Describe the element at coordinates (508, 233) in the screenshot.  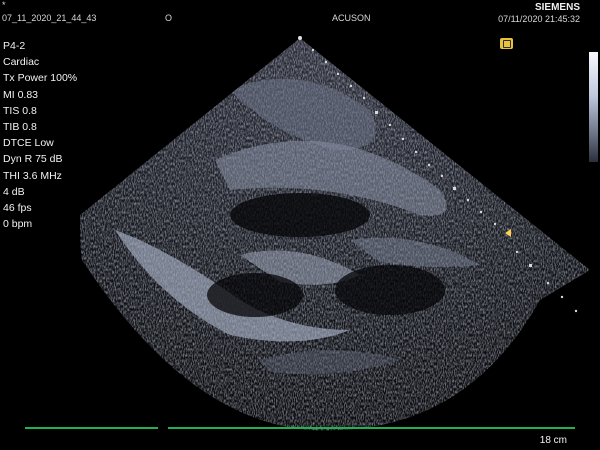
I see `focus-arrow-icon` at that location.